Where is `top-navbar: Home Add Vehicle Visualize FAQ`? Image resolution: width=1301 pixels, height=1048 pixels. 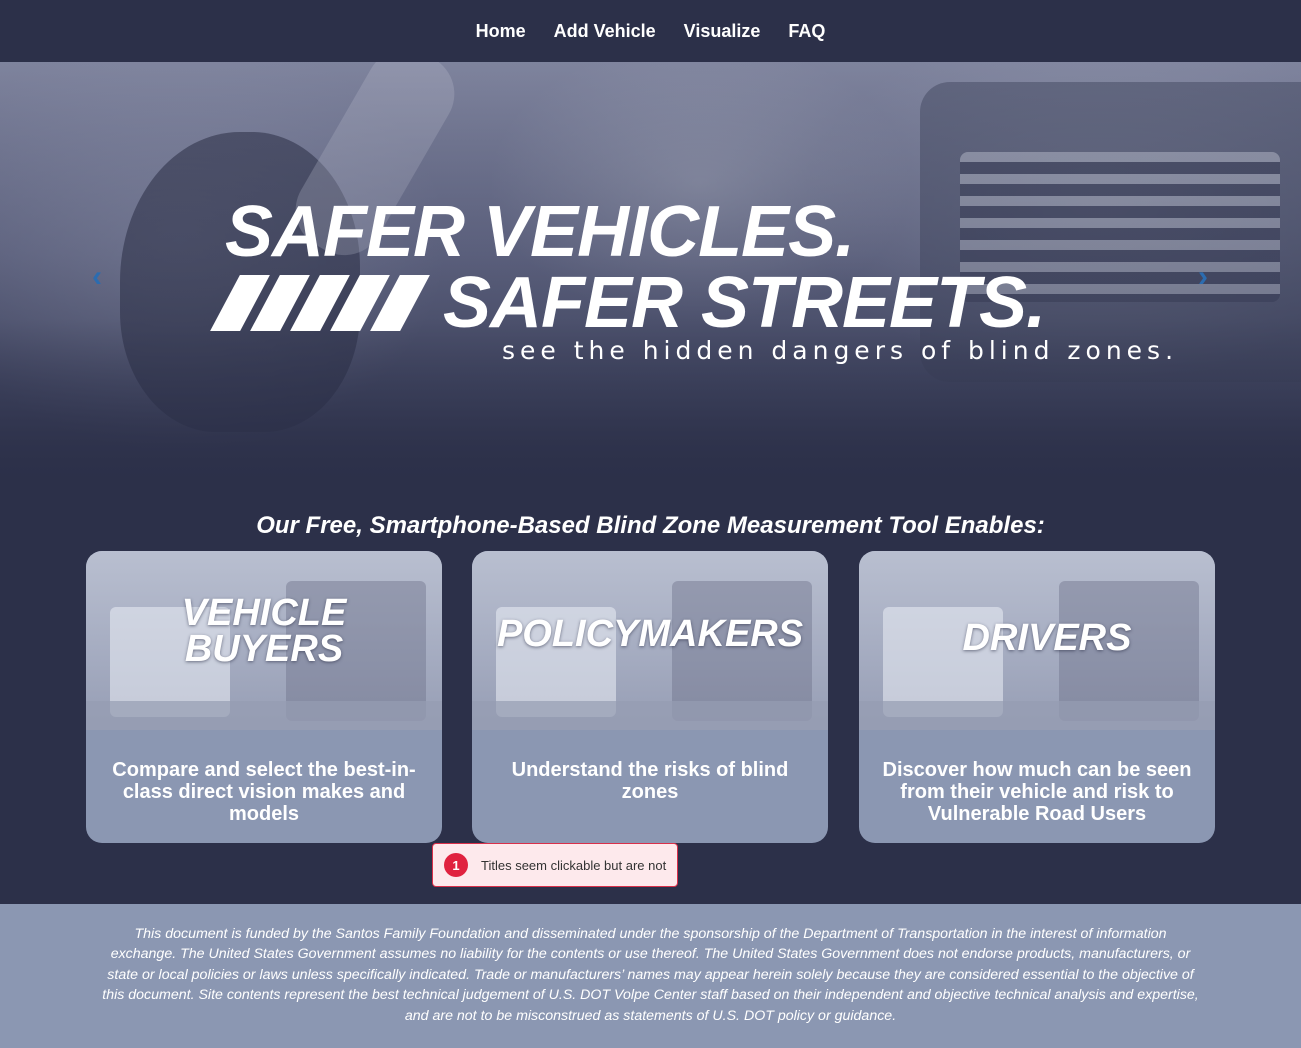 top-navbar: Home Add Vehicle Visualize FAQ is located at coordinates (650, 31).